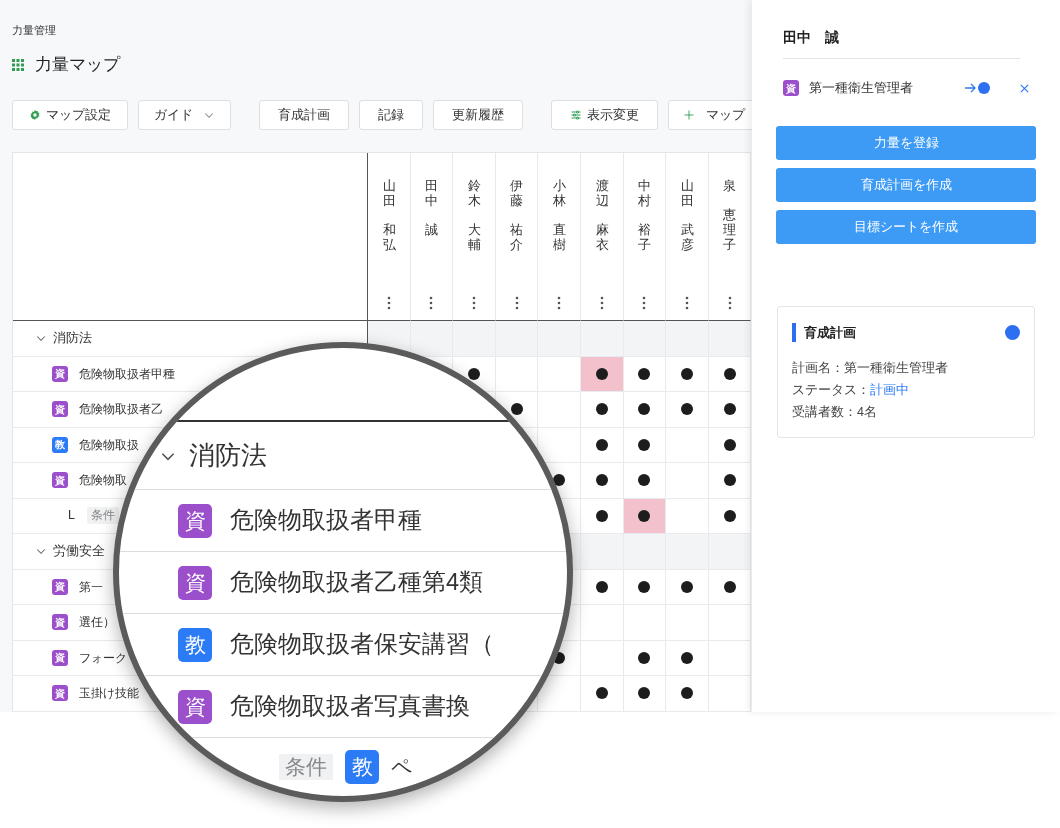 This screenshot has height=828, width=1060. What do you see at coordinates (1024, 88) in the screenshot?
I see `close-icon` at bounding box center [1024, 88].